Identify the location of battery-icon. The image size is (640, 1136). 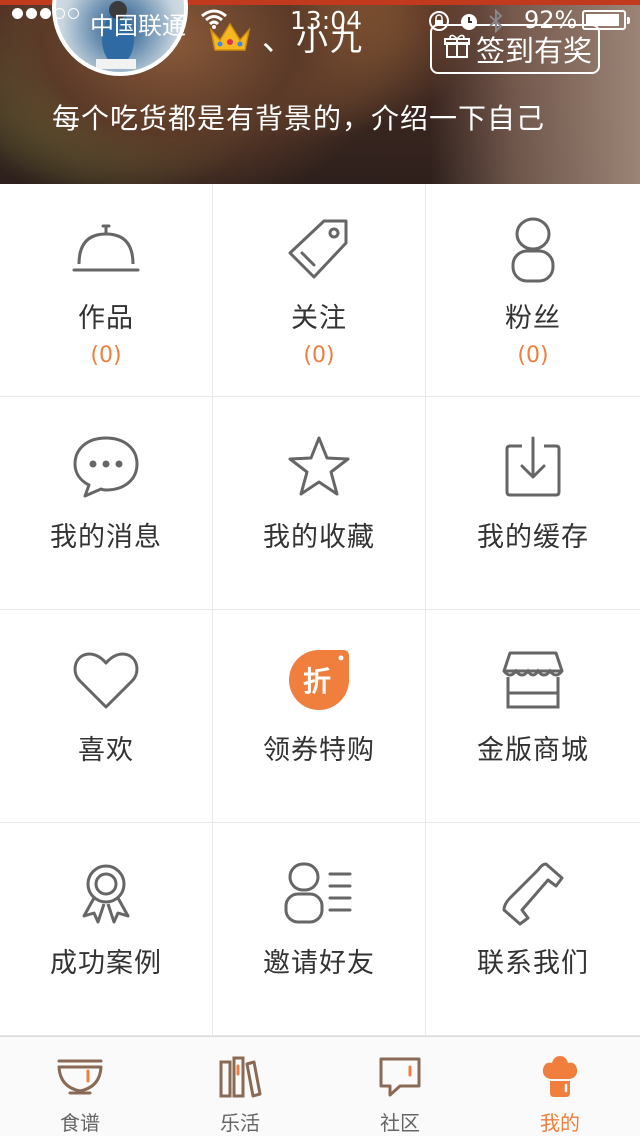
(606, 20).